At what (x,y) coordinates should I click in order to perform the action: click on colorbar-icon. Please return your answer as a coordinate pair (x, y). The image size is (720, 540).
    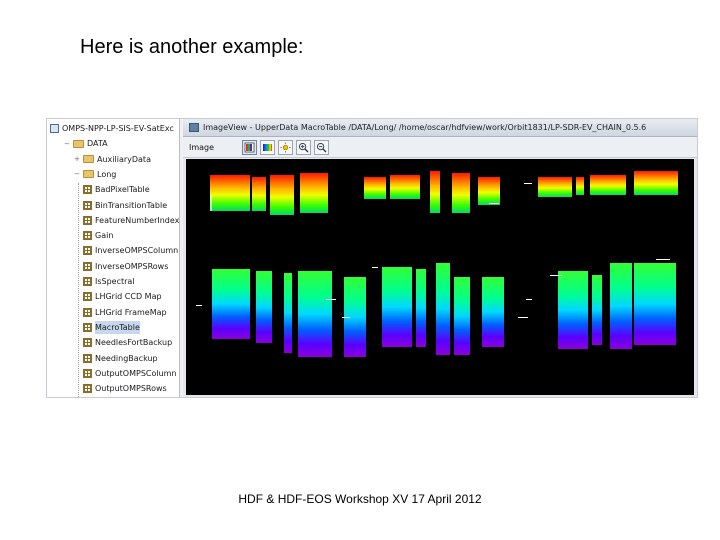
    Looking at the image, I should click on (268, 147).